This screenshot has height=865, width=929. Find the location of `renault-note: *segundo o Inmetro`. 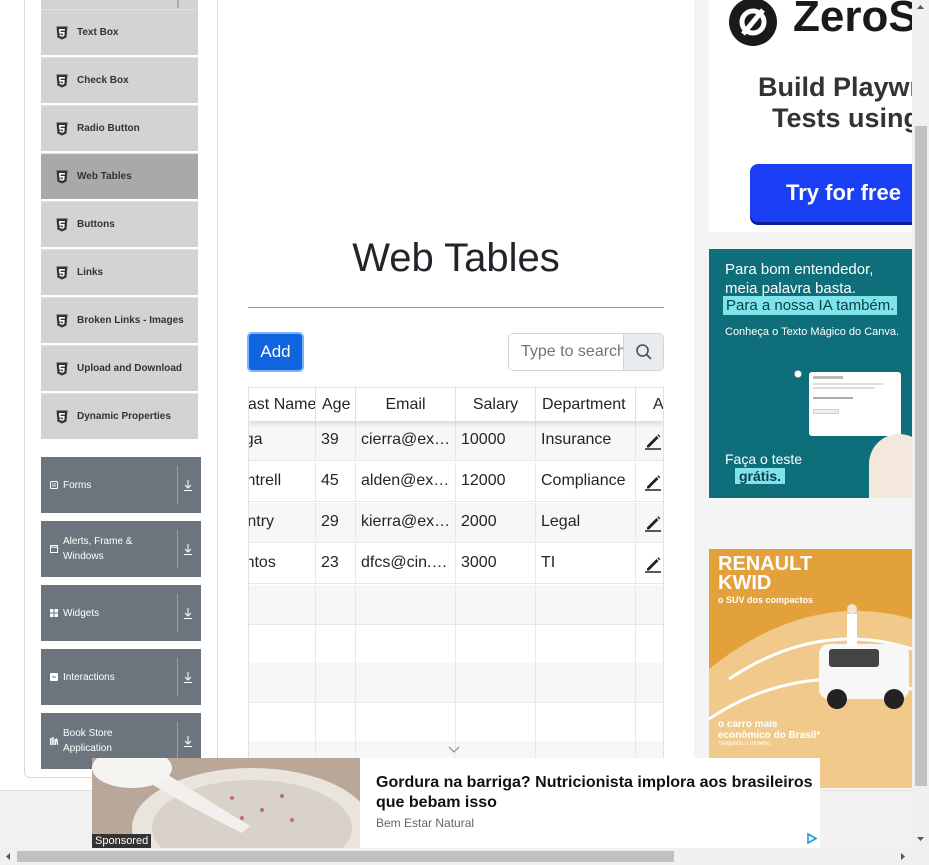

renault-note: *segundo o Inmetro is located at coordinates (744, 744).